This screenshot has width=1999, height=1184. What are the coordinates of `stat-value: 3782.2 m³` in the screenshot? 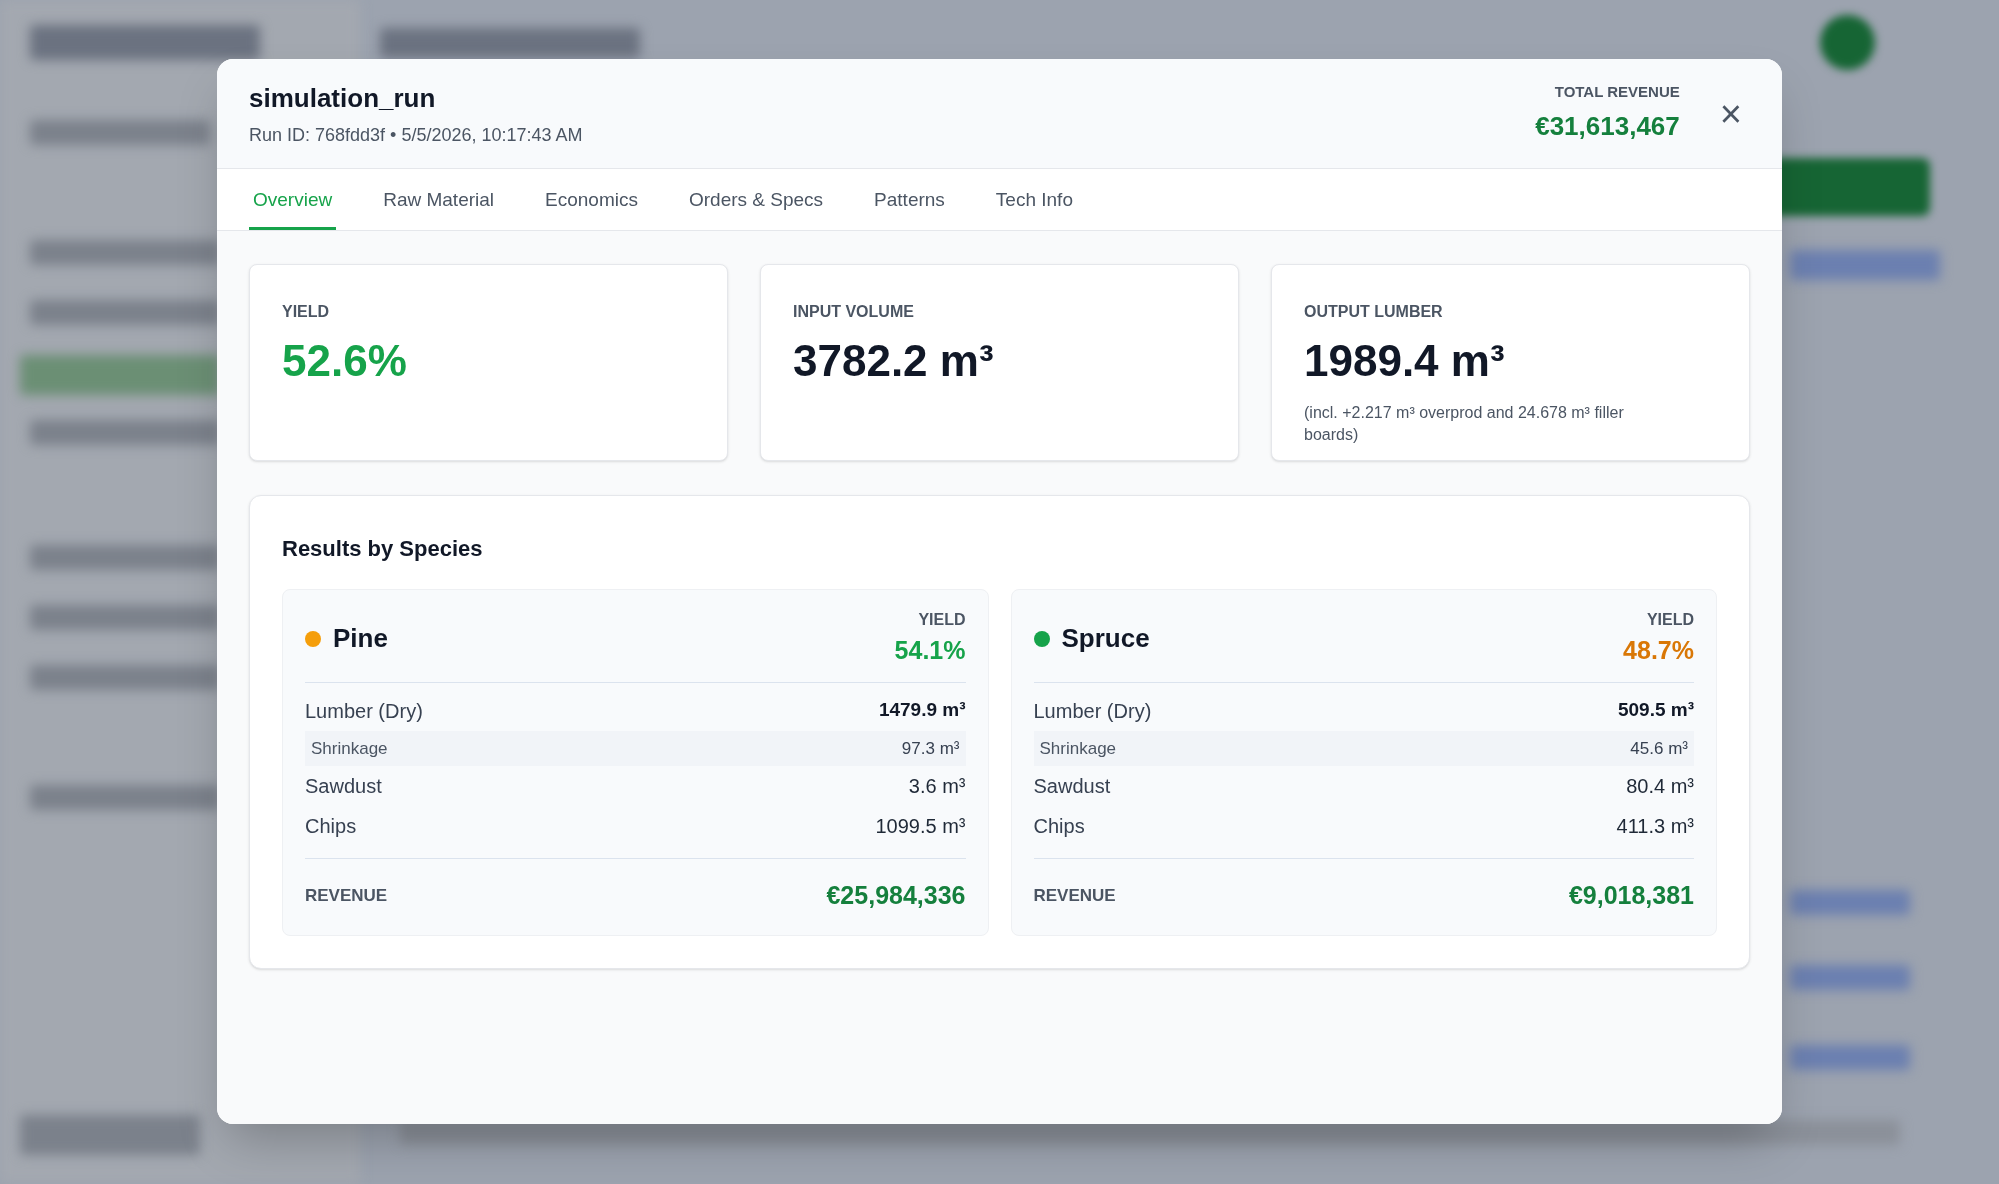 It's located at (894, 361).